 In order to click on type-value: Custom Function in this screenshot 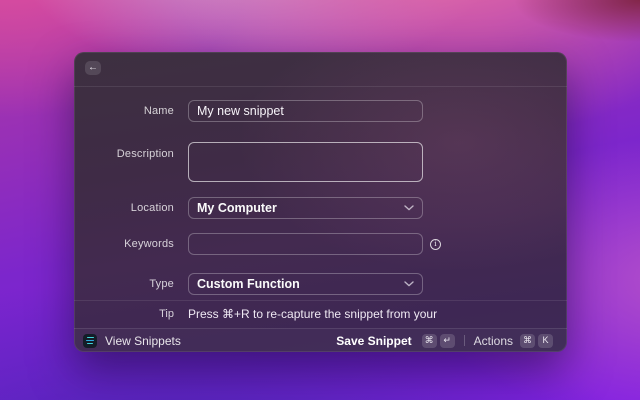, I will do `click(248, 284)`.